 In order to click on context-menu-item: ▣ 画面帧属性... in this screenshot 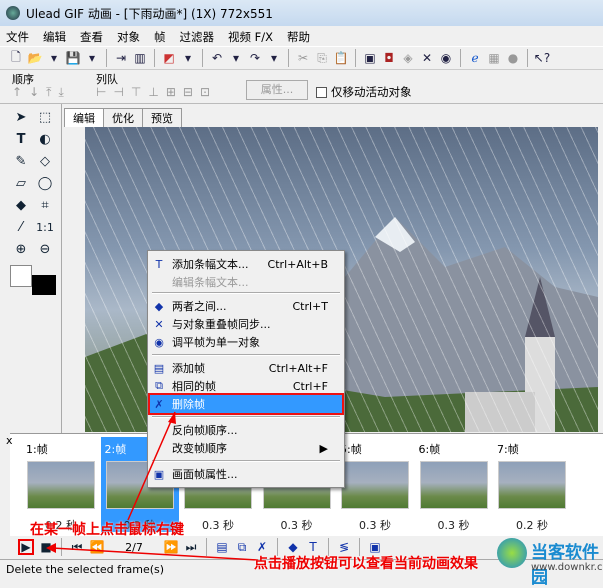, I will do `click(246, 474)`.